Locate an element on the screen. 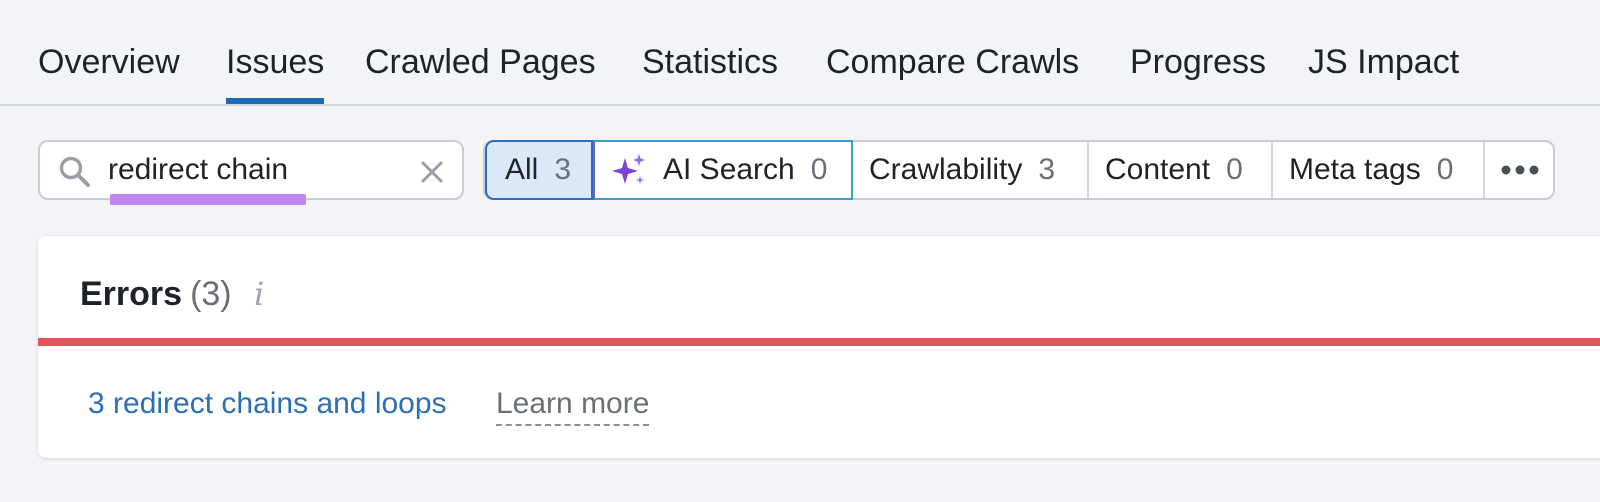 This screenshot has height=502, width=1600. filter-ai-search: AI Search 0 is located at coordinates (723, 170).